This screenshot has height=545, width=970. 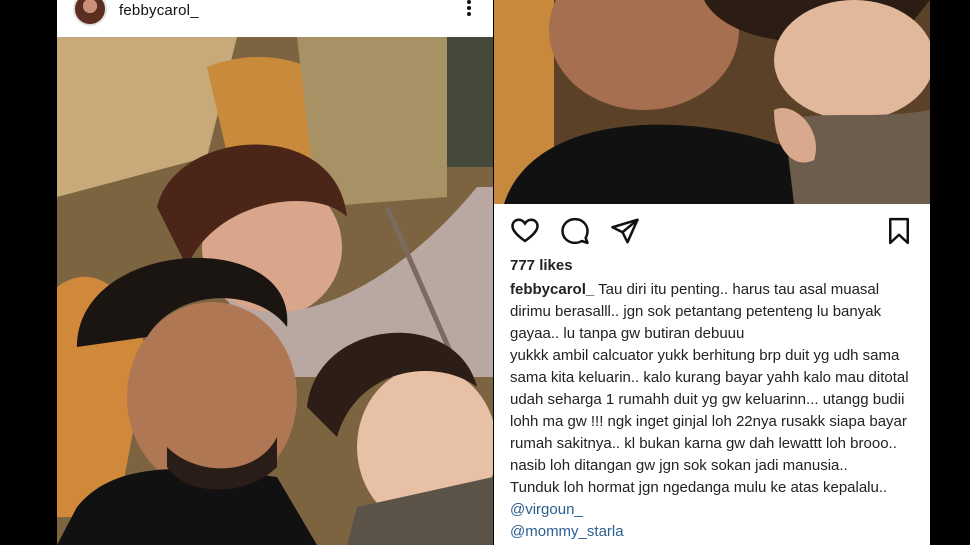 What do you see at coordinates (714, 532) in the screenshot?
I see `mention-line: @mommy_starla` at bounding box center [714, 532].